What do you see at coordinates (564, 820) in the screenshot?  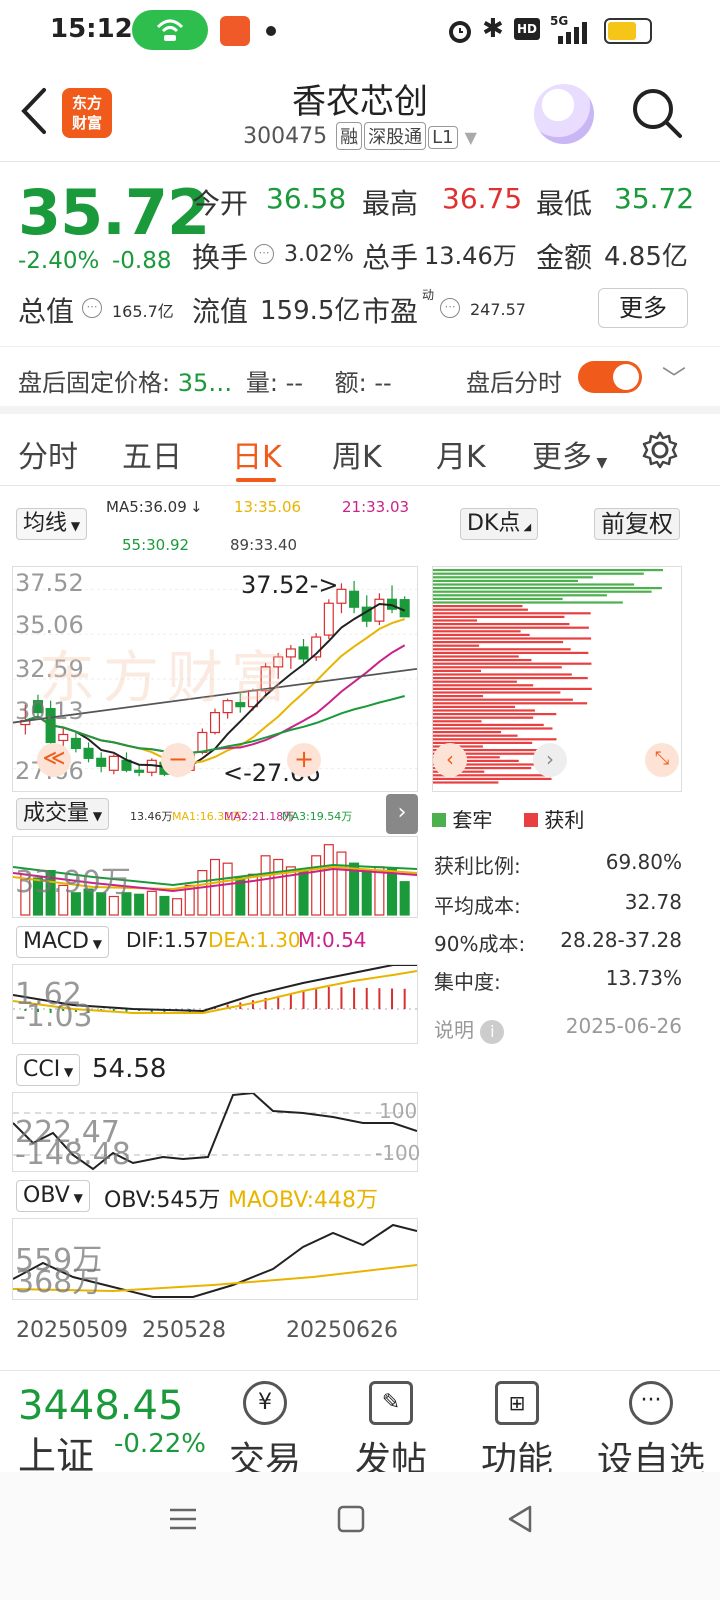 I see `legend-profit-label: 获利` at bounding box center [564, 820].